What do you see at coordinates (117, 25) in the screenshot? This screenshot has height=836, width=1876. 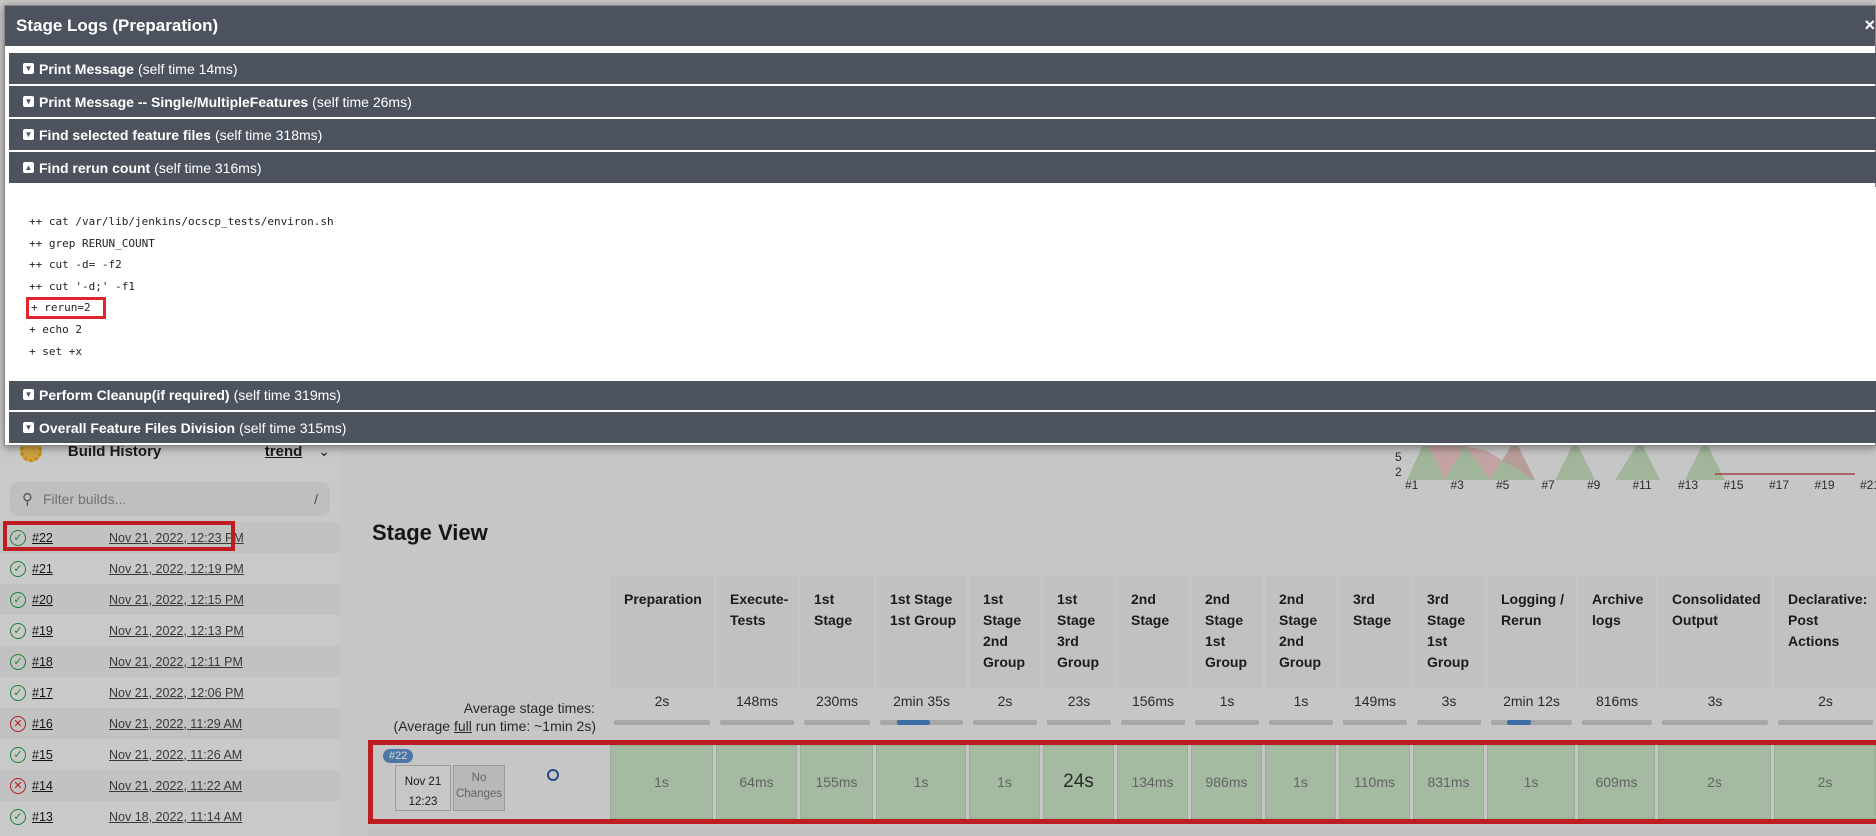 I see `modal-title: Stage Logs (Preparation)` at bounding box center [117, 25].